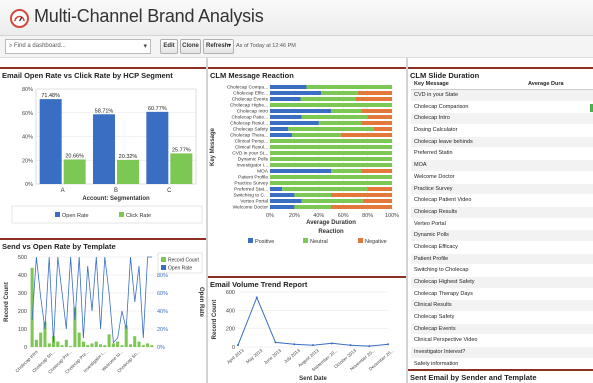  What do you see at coordinates (420, 165) in the screenshot?
I see `key-message-cell: MOA` at bounding box center [420, 165].